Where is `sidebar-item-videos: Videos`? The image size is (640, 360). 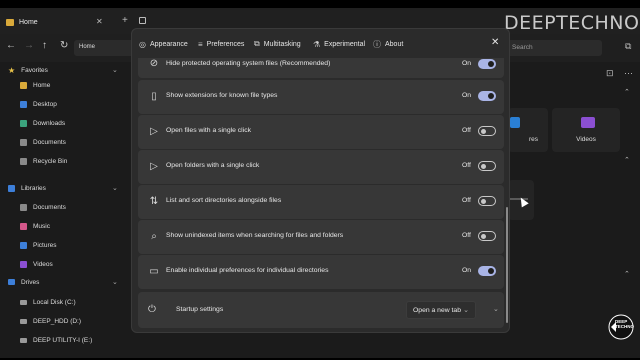 sidebar-item-videos: Videos is located at coordinates (36, 264).